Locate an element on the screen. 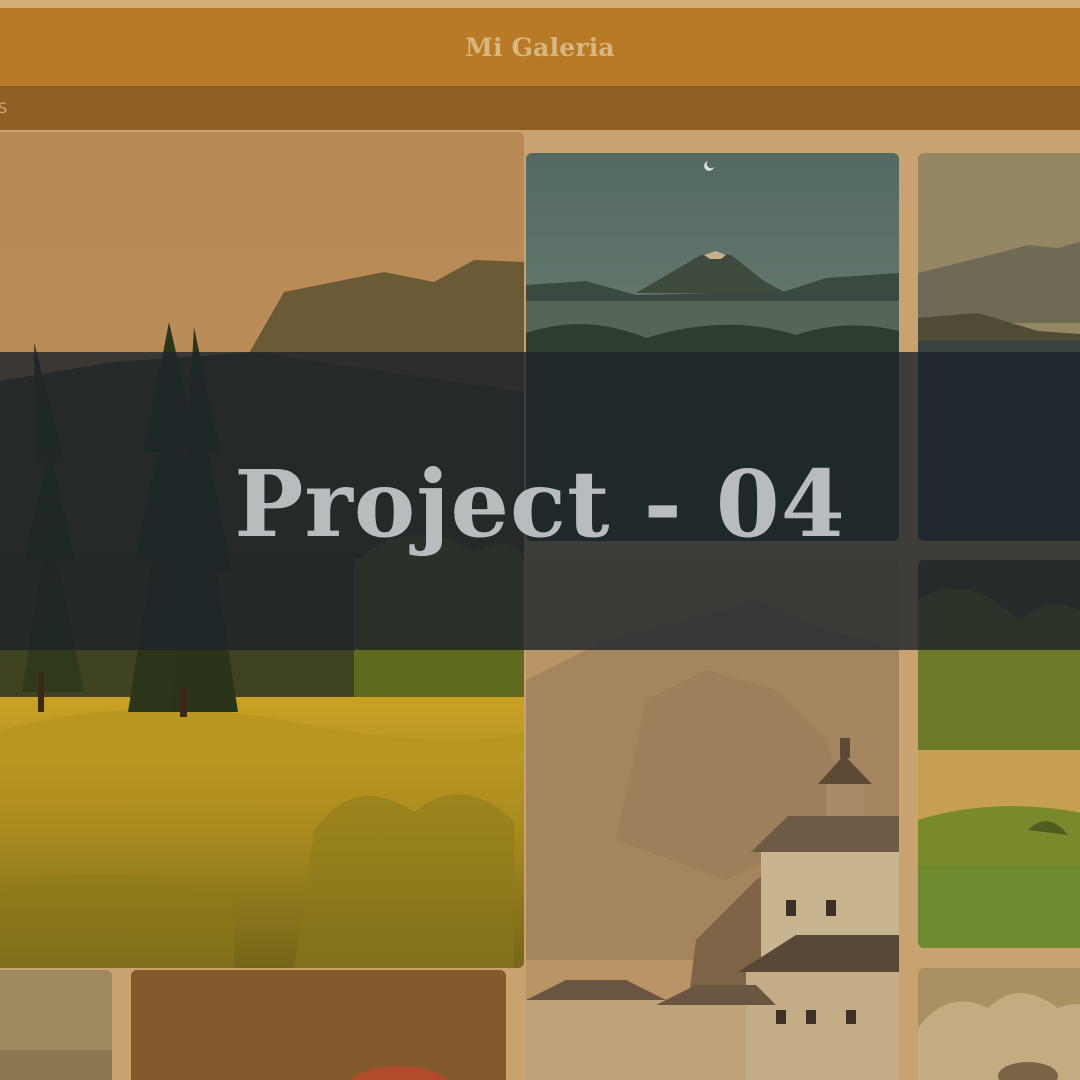  brown-placeholder-tile is located at coordinates (318, 1025).